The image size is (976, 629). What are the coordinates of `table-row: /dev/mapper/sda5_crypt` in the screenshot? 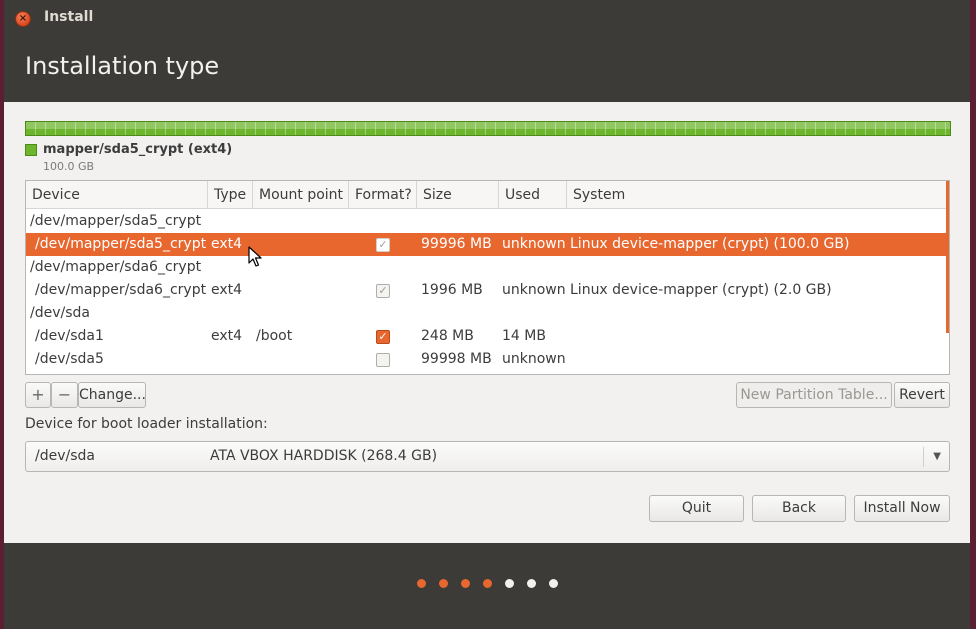 It's located at (487, 221).